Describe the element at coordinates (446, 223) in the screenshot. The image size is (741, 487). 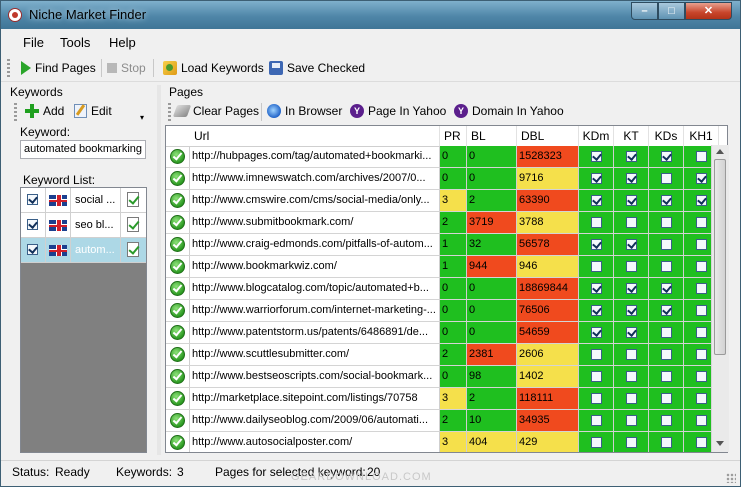
I see `table-row: http://www.submitbookmark.com/2 3719 3788` at that location.